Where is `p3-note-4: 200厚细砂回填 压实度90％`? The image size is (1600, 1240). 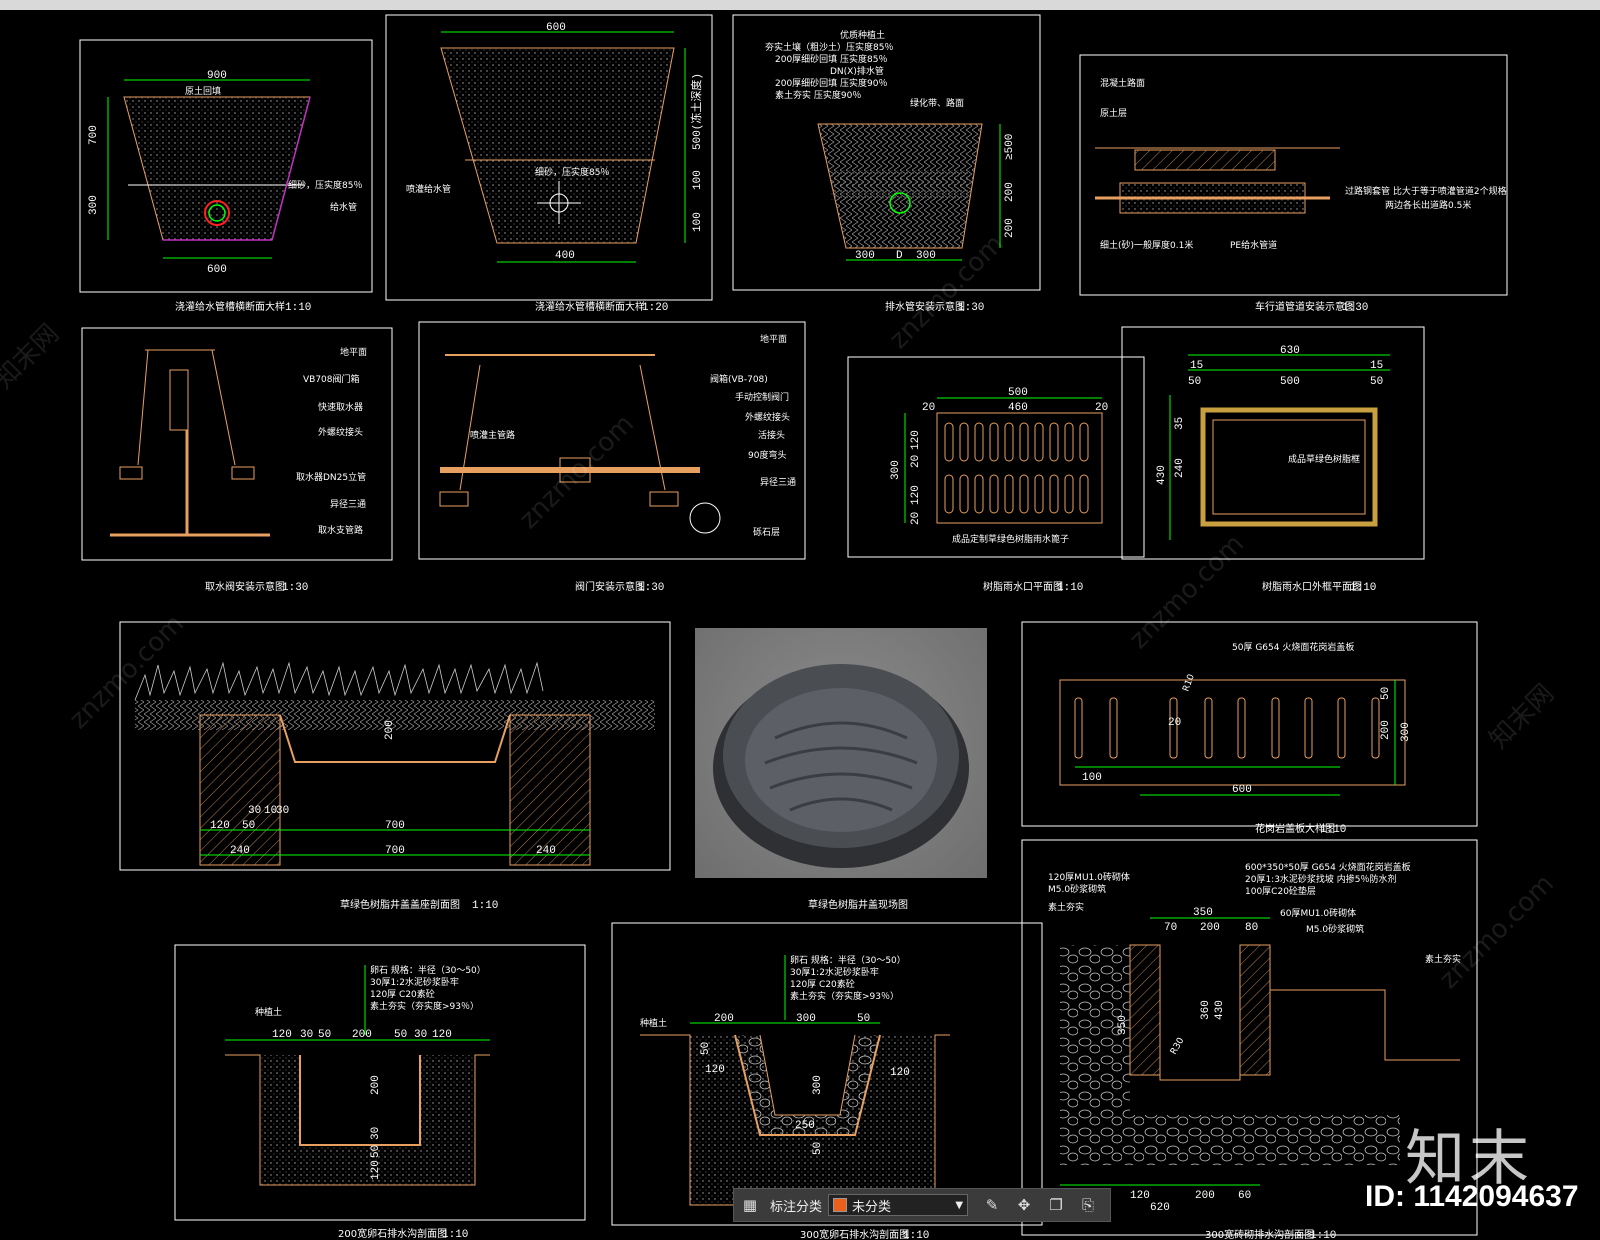
p3-note-4: 200厚细砂回填 压实度90％ is located at coordinates (831, 83).